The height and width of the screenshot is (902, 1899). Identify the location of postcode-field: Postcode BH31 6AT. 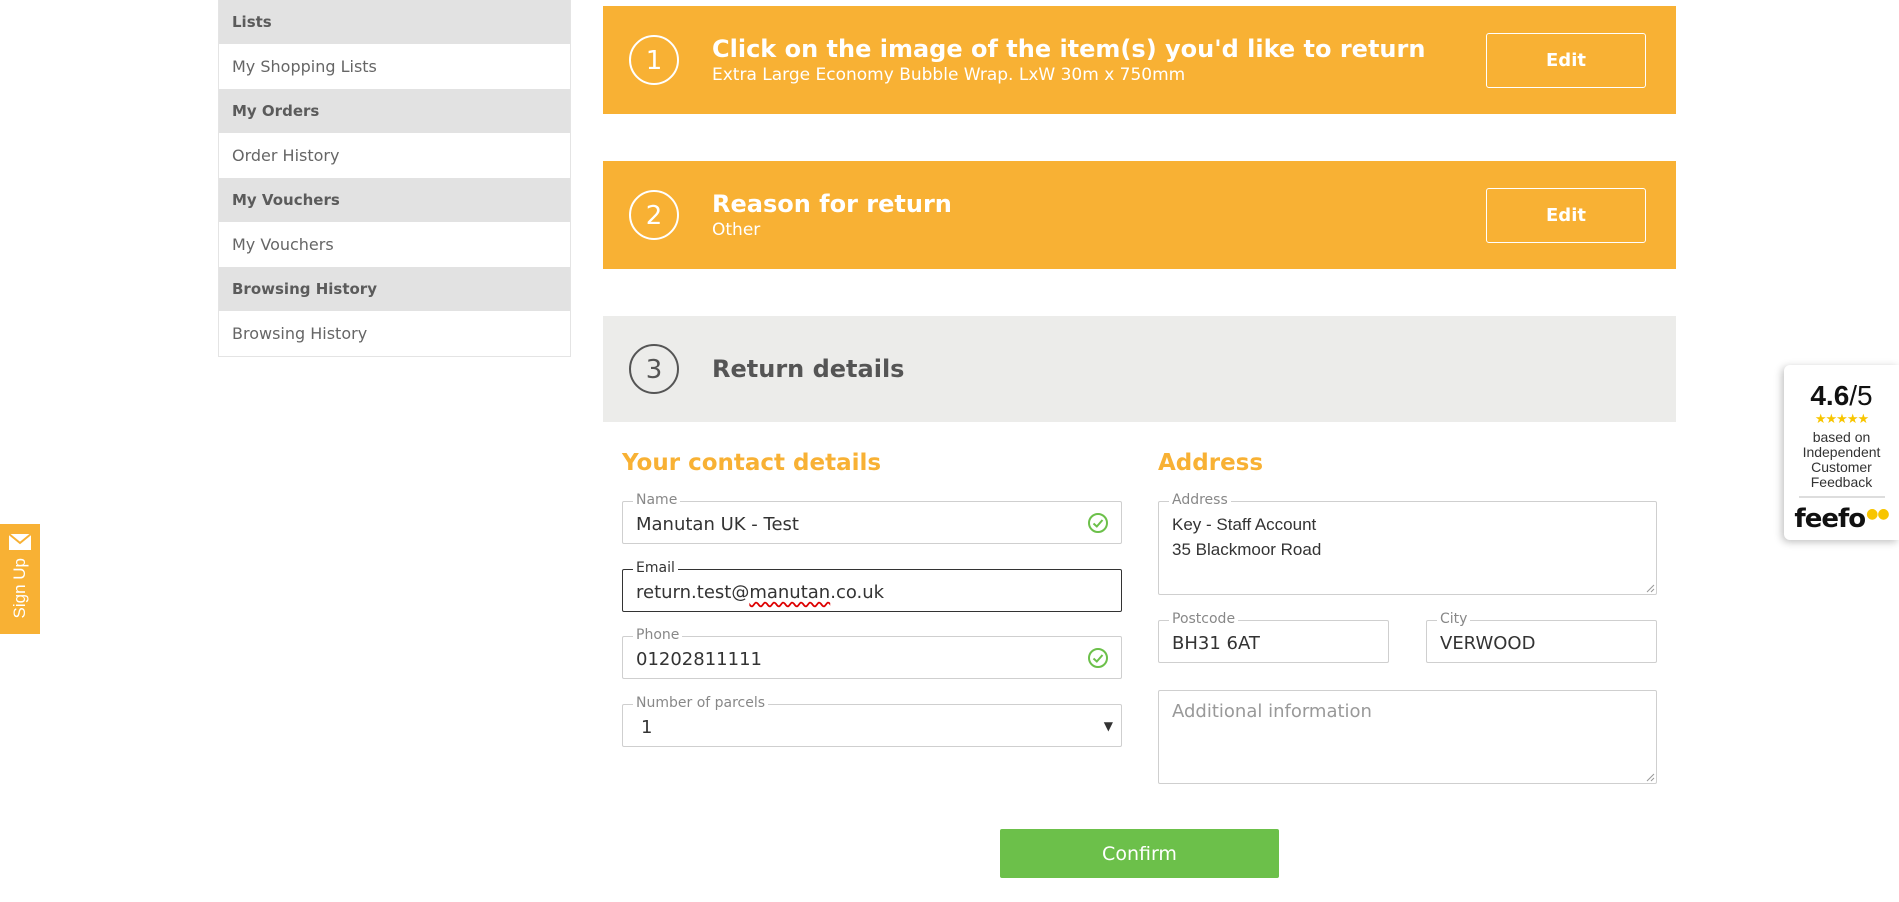
(1273, 637).